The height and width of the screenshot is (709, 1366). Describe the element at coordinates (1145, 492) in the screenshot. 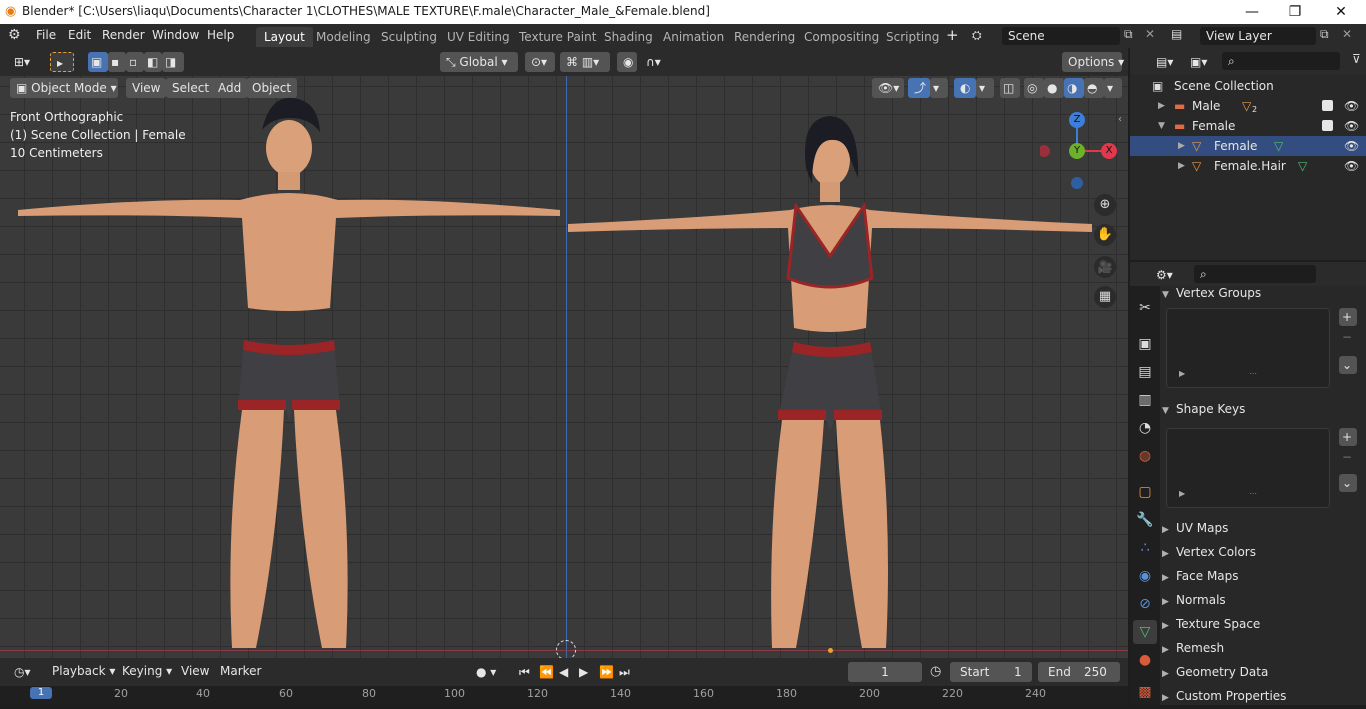

I see `object-tab-icon: ▢` at that location.